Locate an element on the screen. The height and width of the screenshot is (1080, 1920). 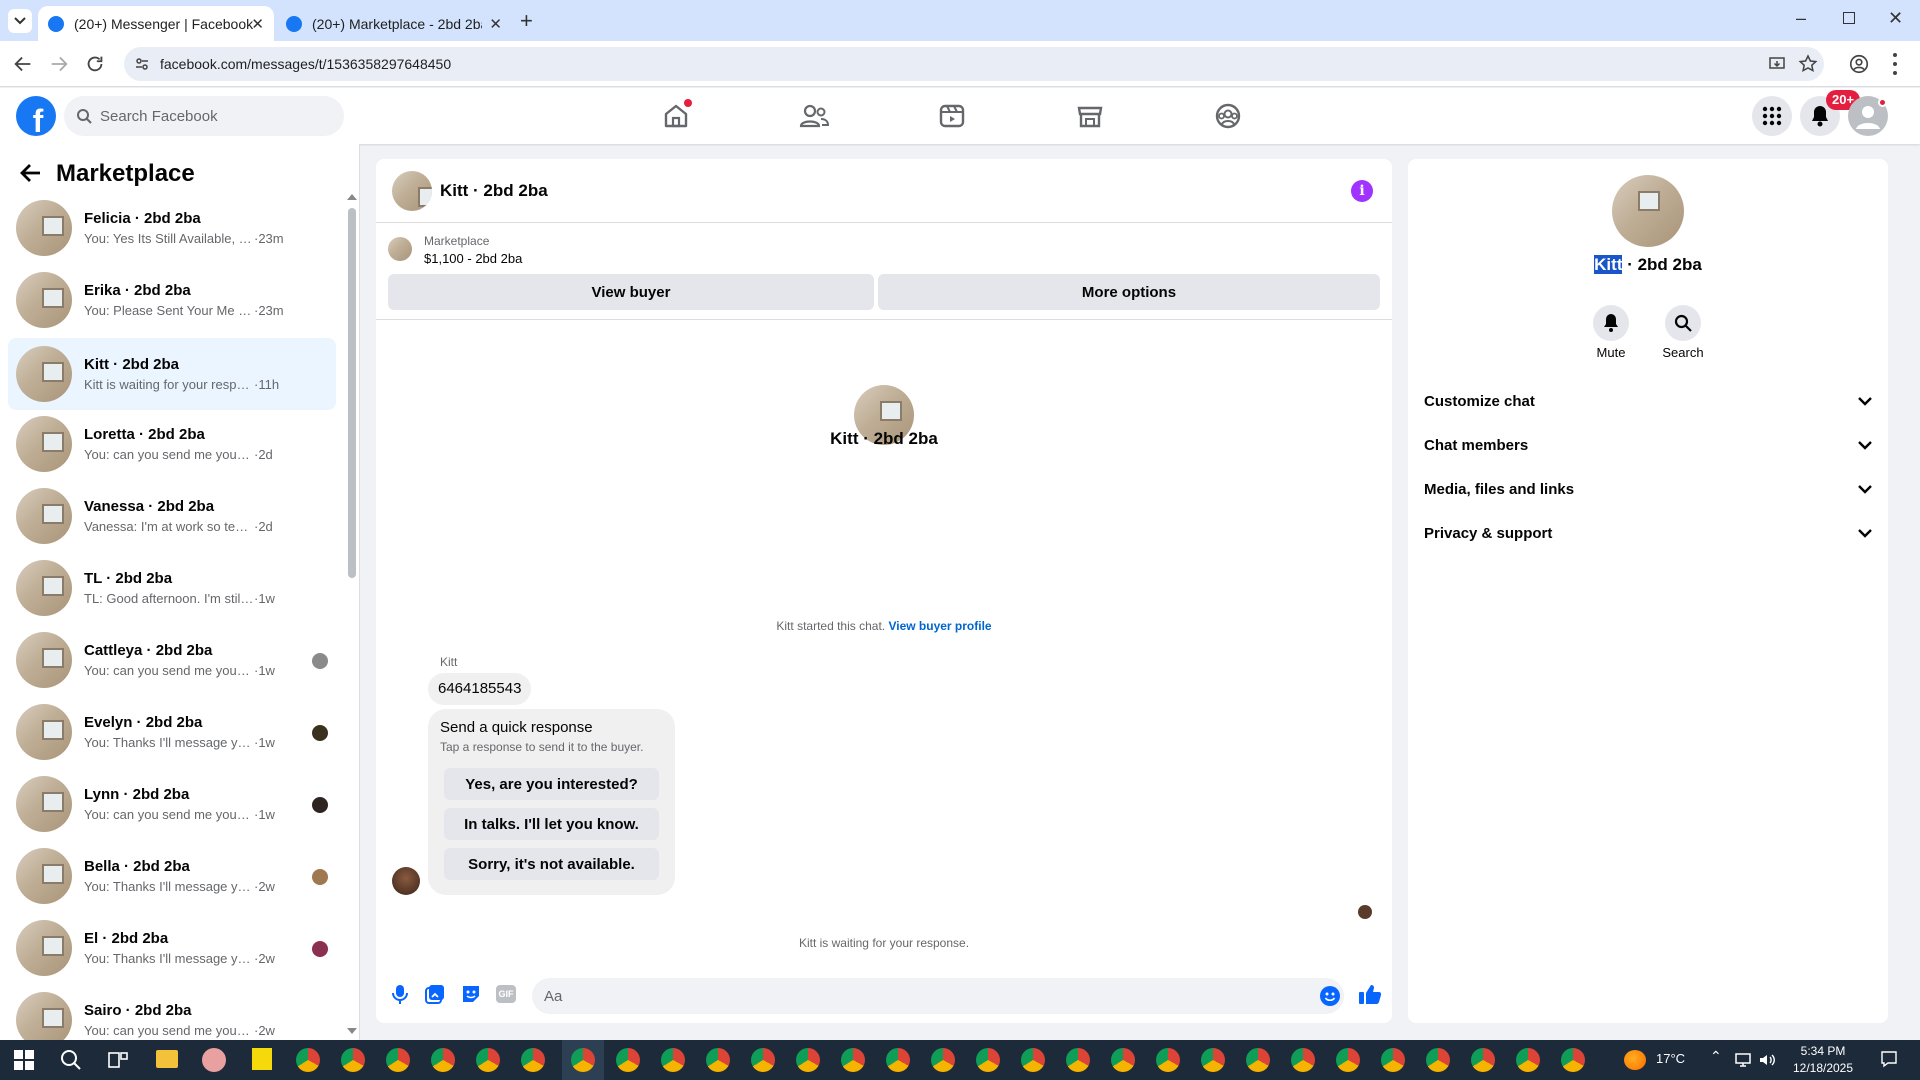
privacy-support-section: Privacy & support is located at coordinates (1648, 533).